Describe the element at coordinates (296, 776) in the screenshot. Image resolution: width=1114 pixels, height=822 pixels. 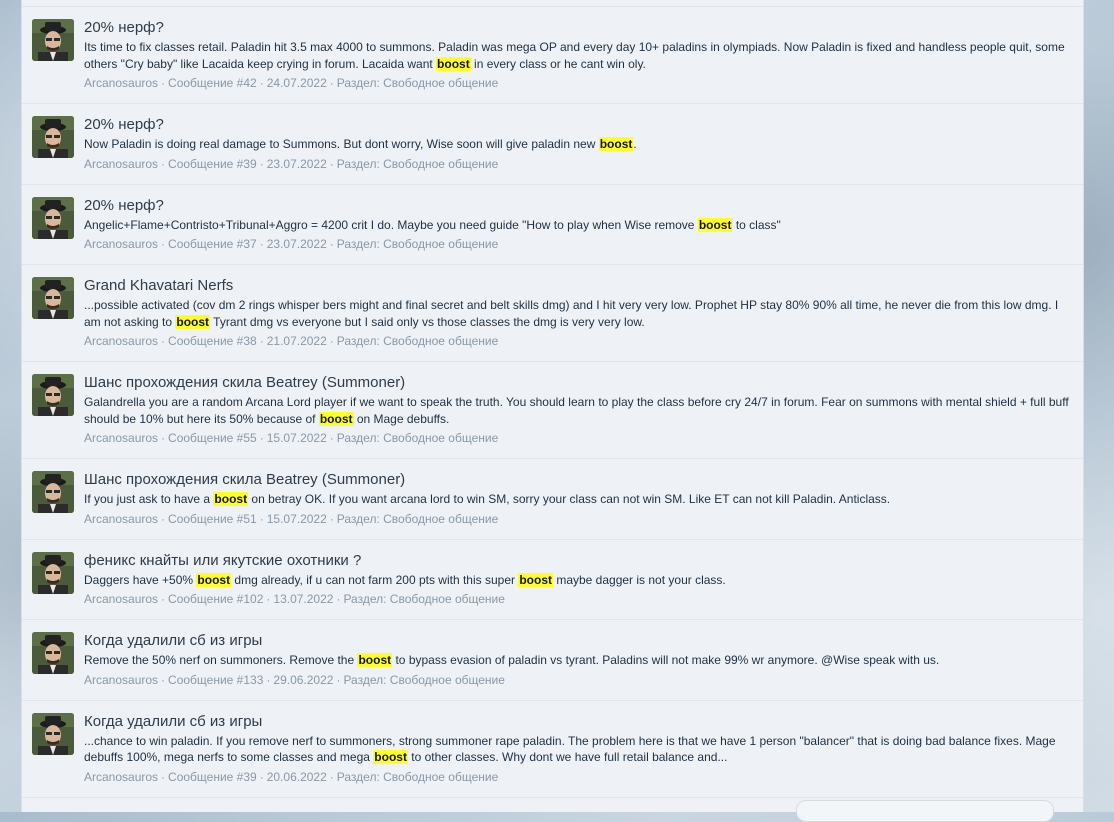
I see `post-date: 20.06.2022` at that location.